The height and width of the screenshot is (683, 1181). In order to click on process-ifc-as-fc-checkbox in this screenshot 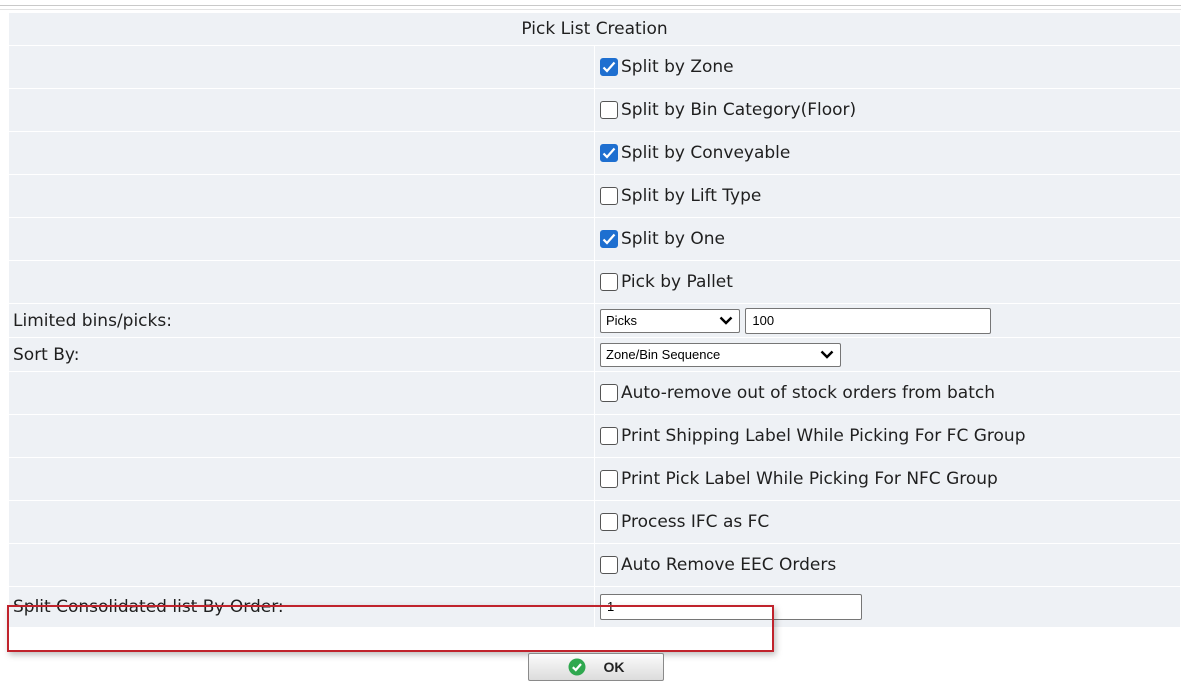, I will do `click(609, 522)`.